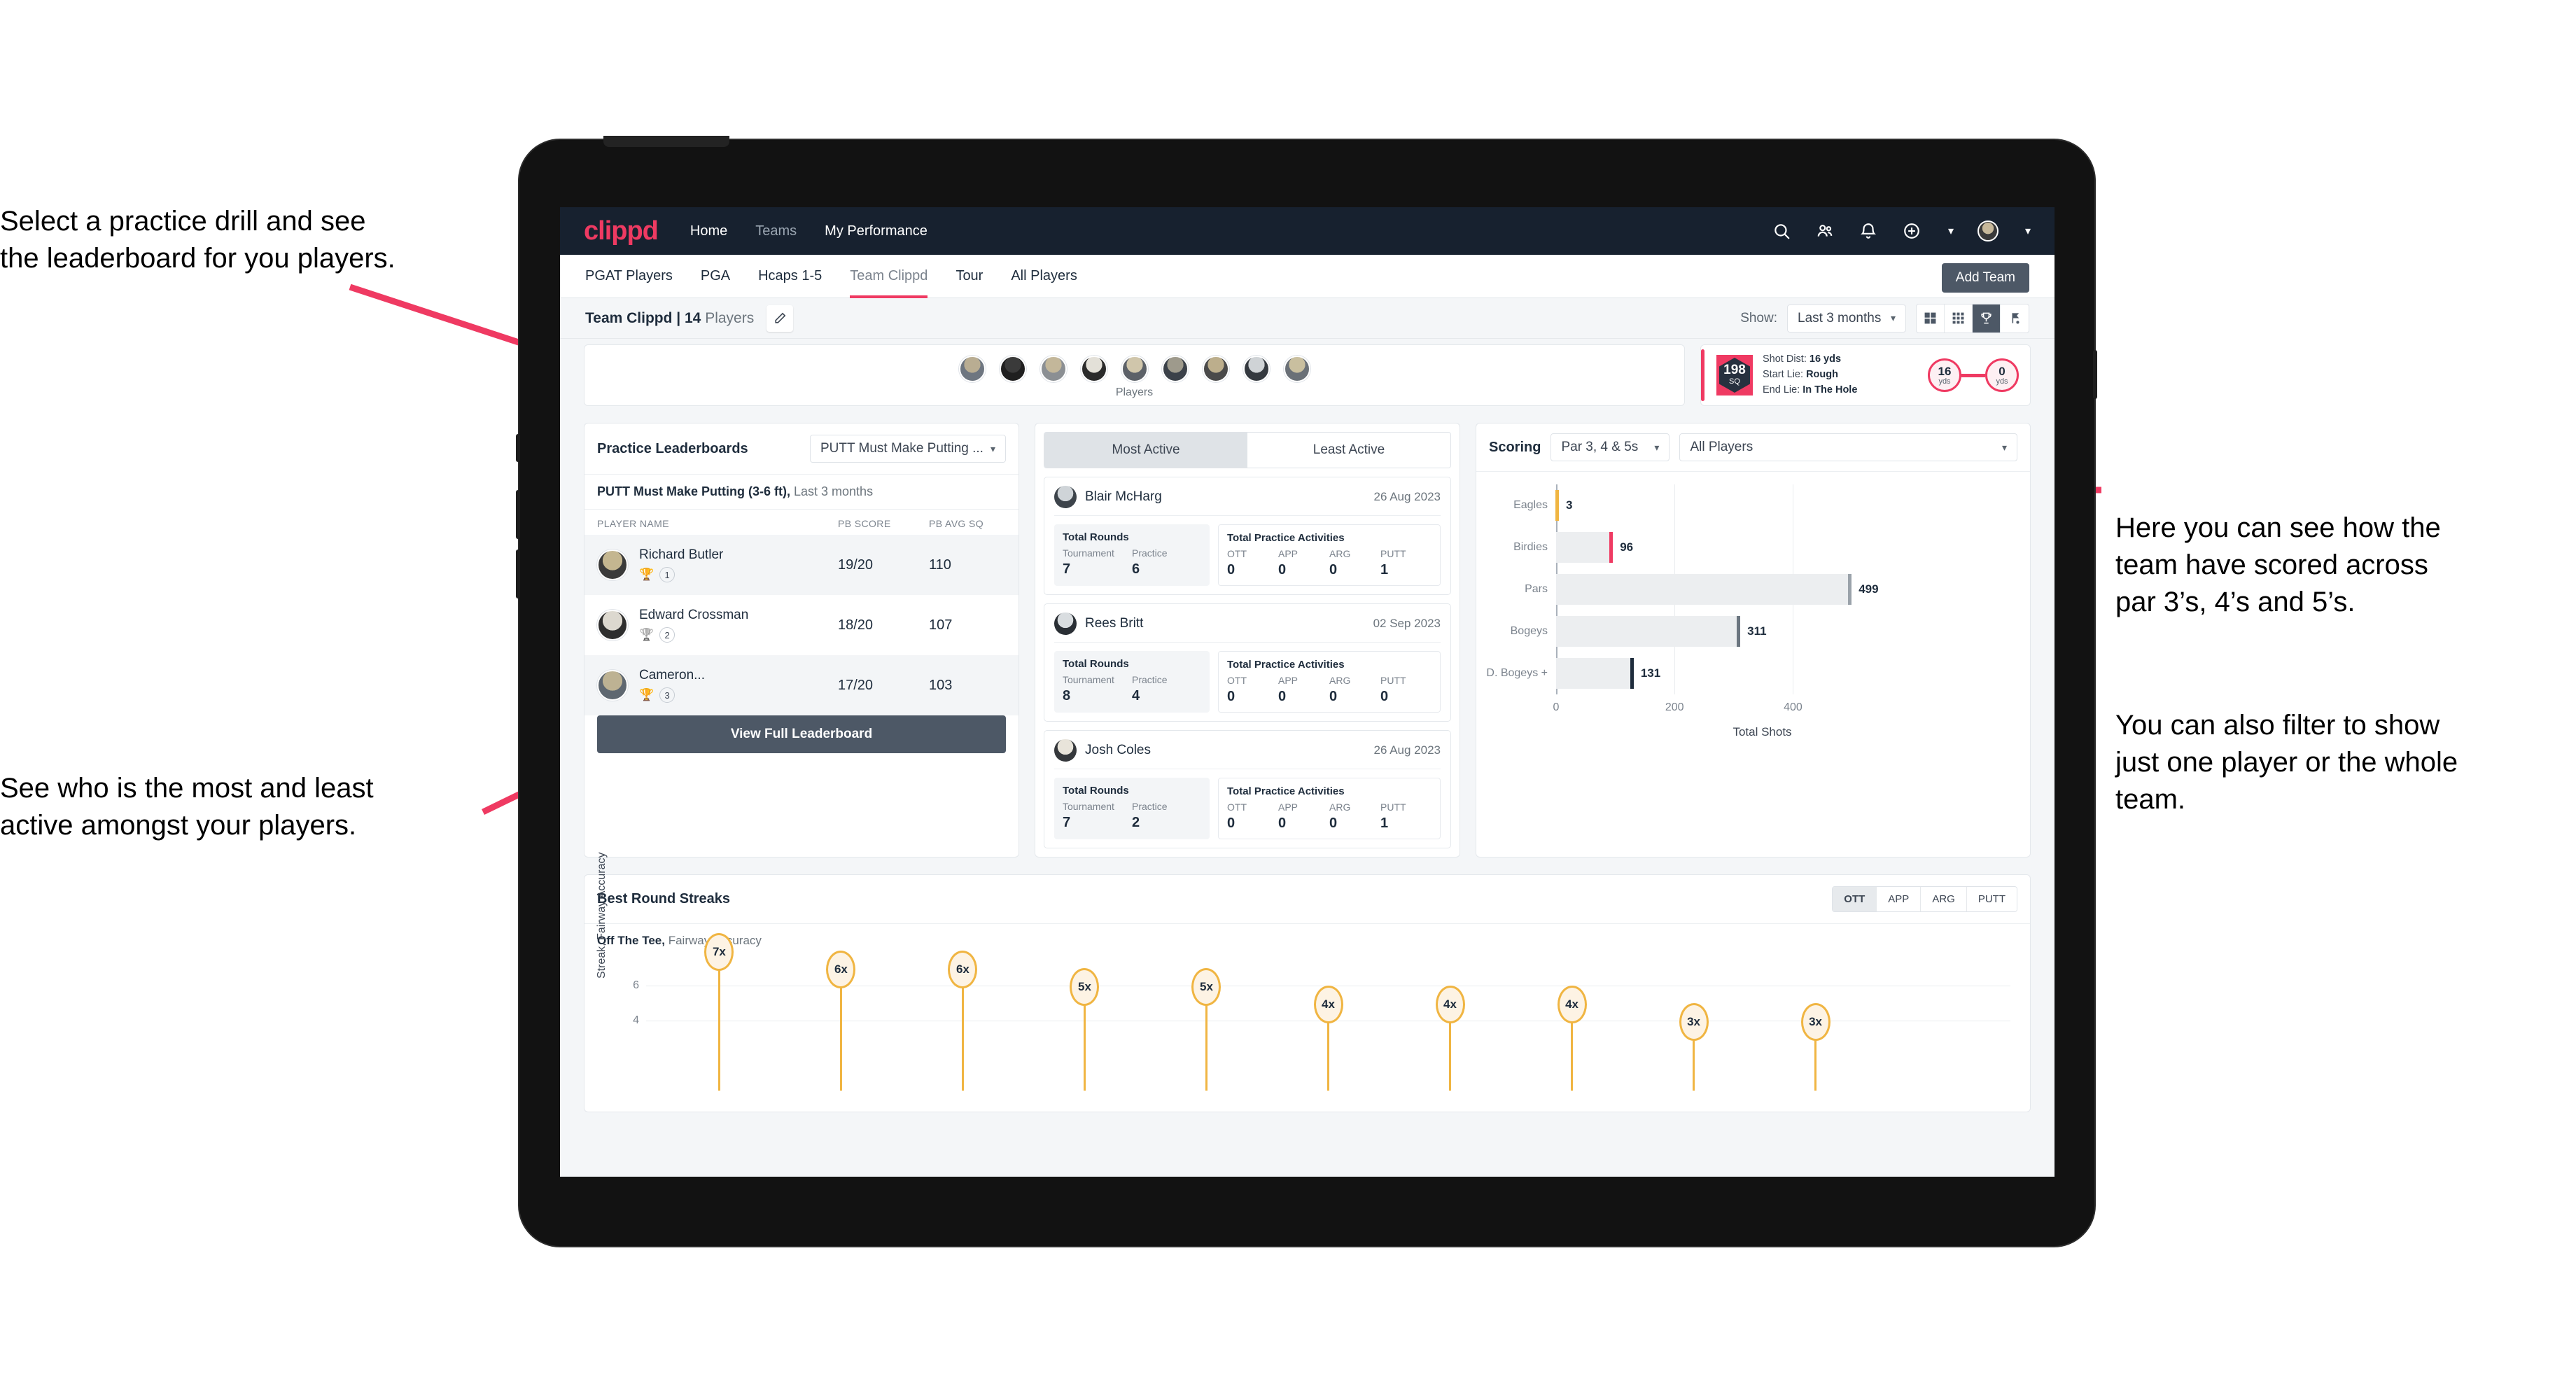 The image size is (2576, 1386). What do you see at coordinates (636, 985) in the screenshot?
I see `y-tick-label: 6` at bounding box center [636, 985].